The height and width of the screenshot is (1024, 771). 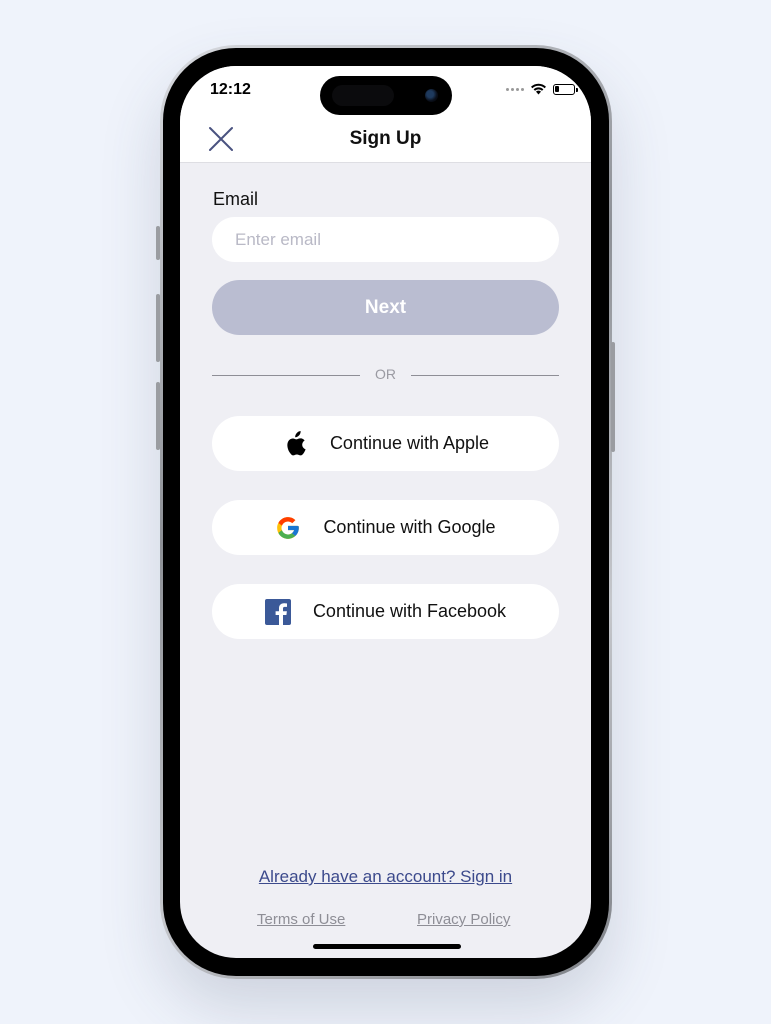 What do you see at coordinates (463, 919) in the screenshot?
I see `privacy-policy-link: Privacy Policy` at bounding box center [463, 919].